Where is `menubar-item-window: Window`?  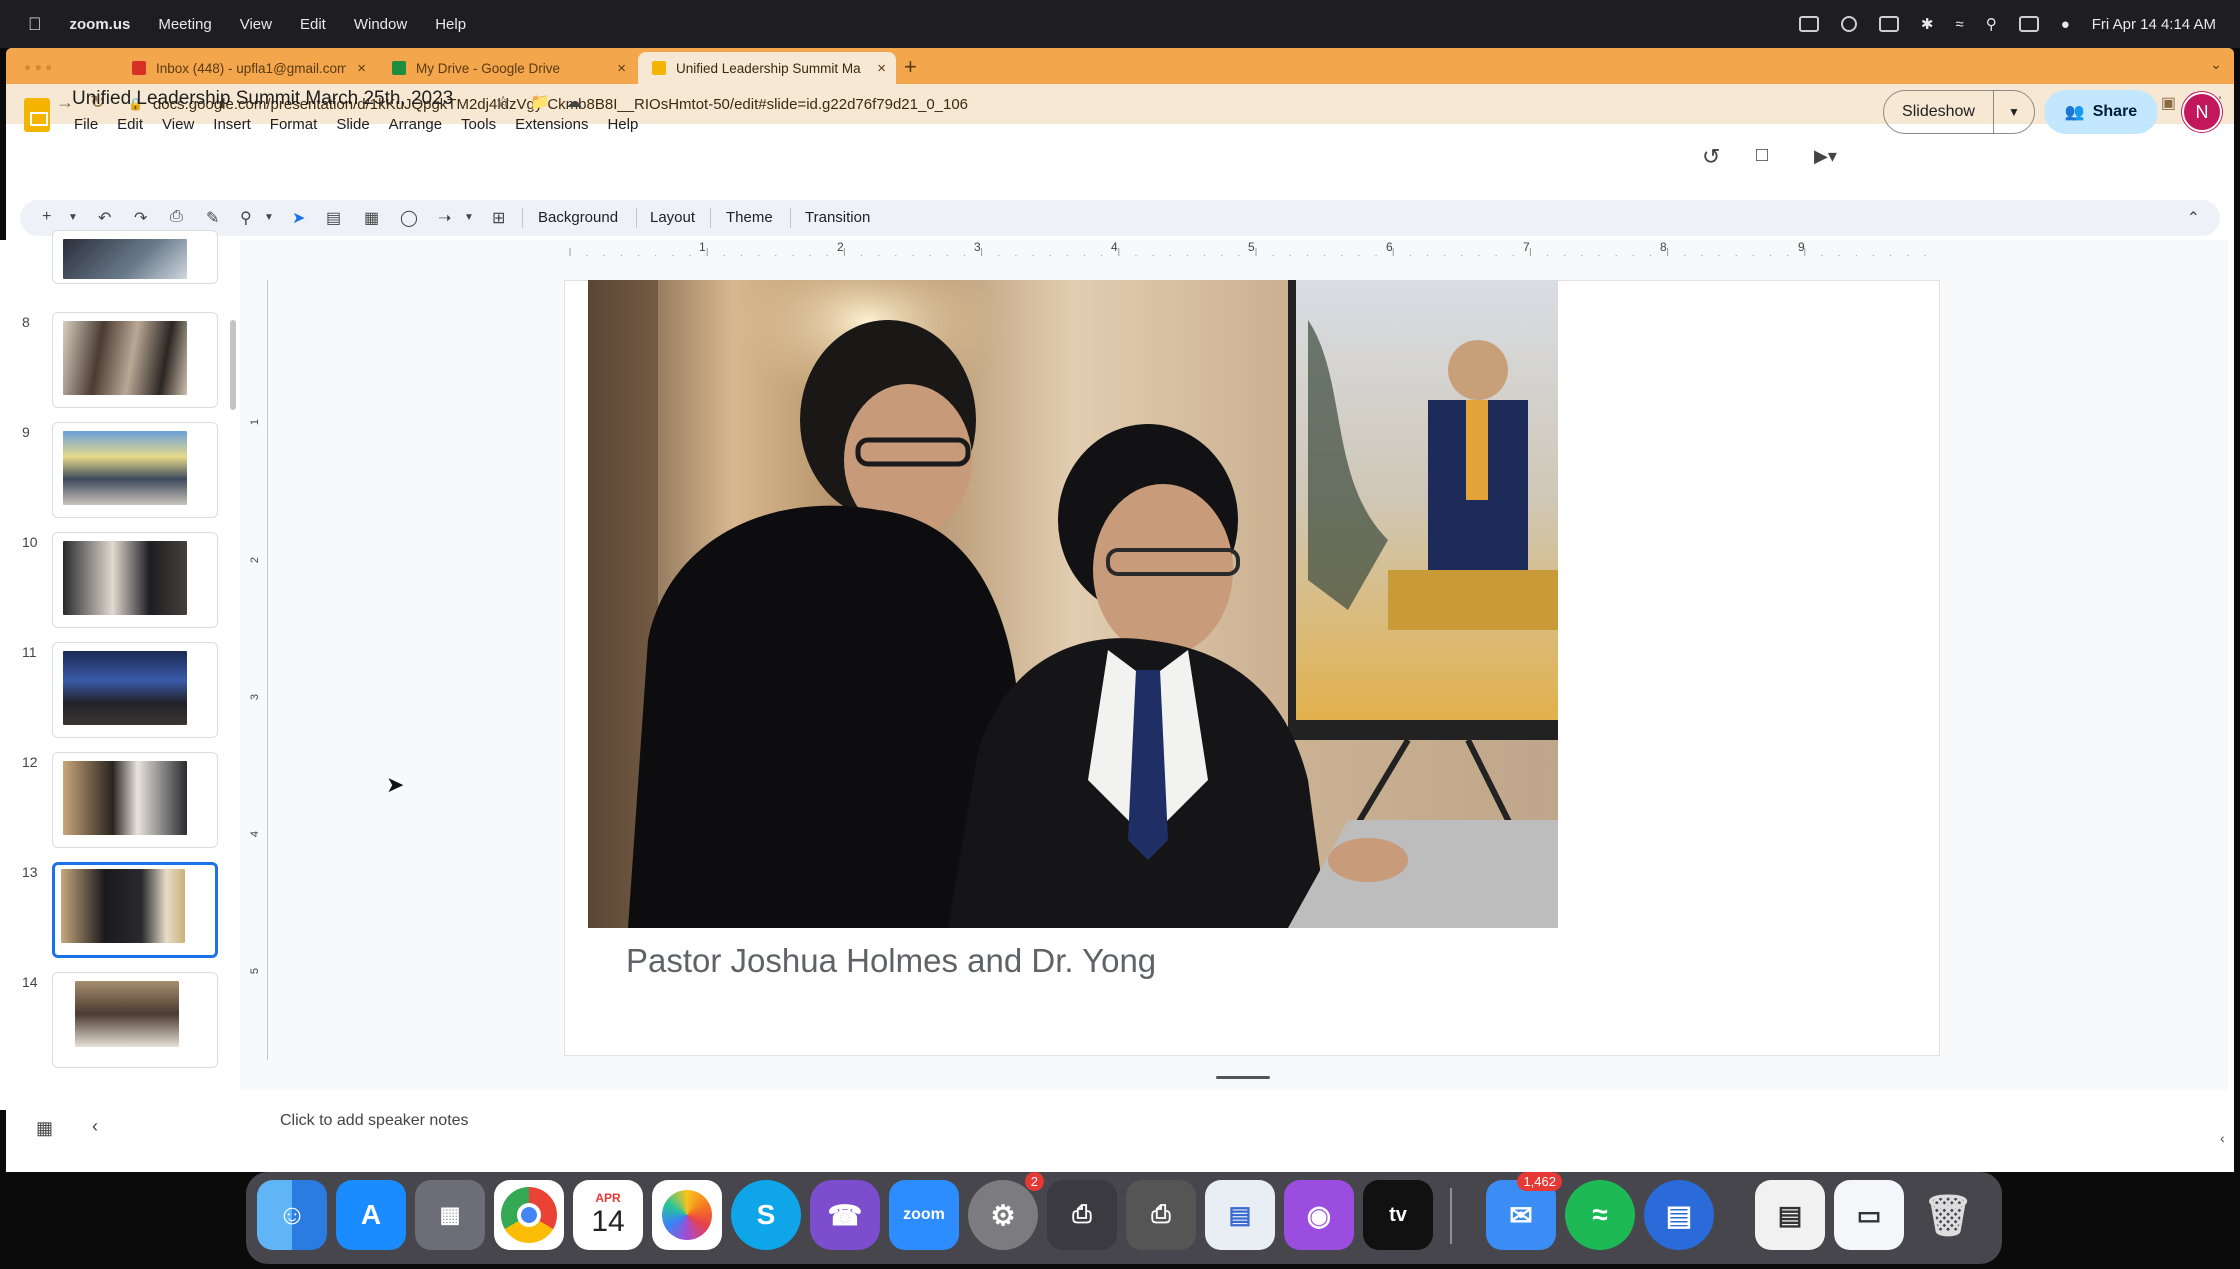
menubar-item-window: Window is located at coordinates (380, 24).